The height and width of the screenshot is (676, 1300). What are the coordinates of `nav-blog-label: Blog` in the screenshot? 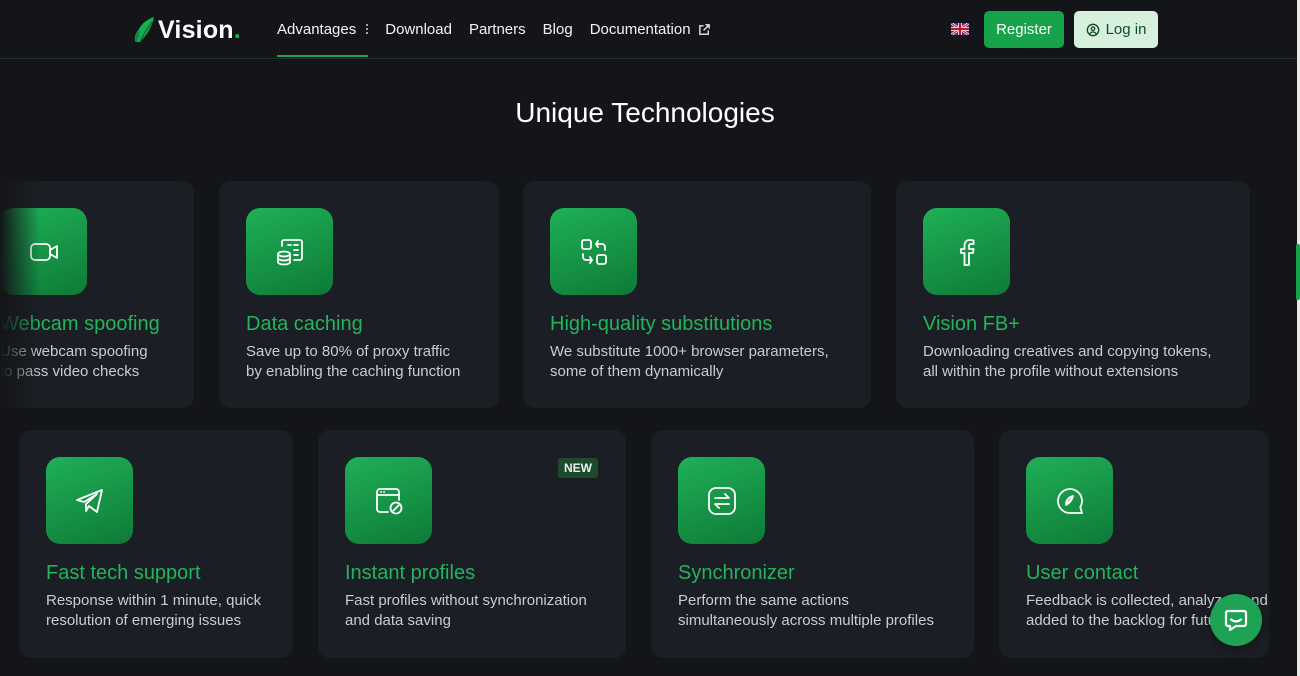 It's located at (557, 29).